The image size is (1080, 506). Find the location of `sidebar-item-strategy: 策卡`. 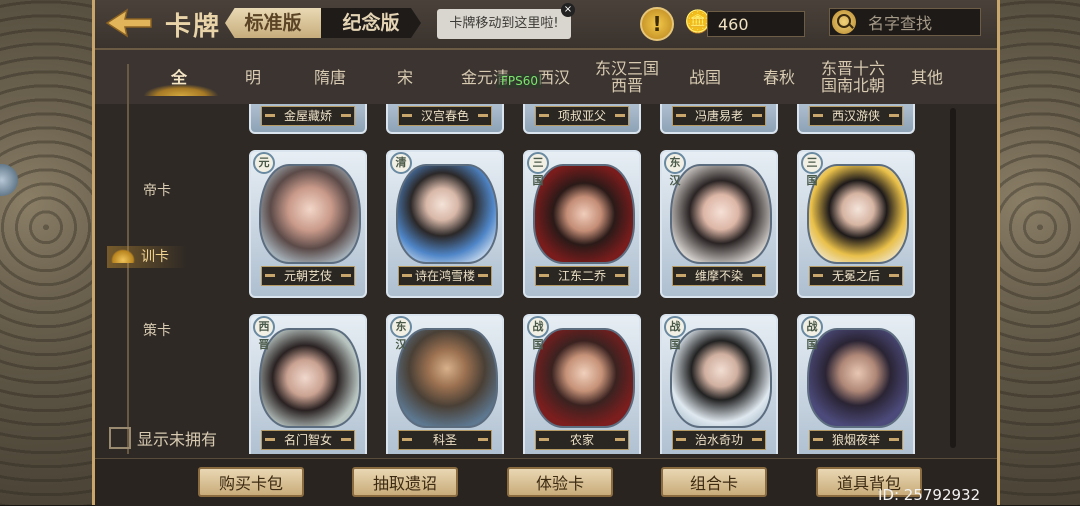

sidebar-item-strategy: 策卡 is located at coordinates (157, 330).